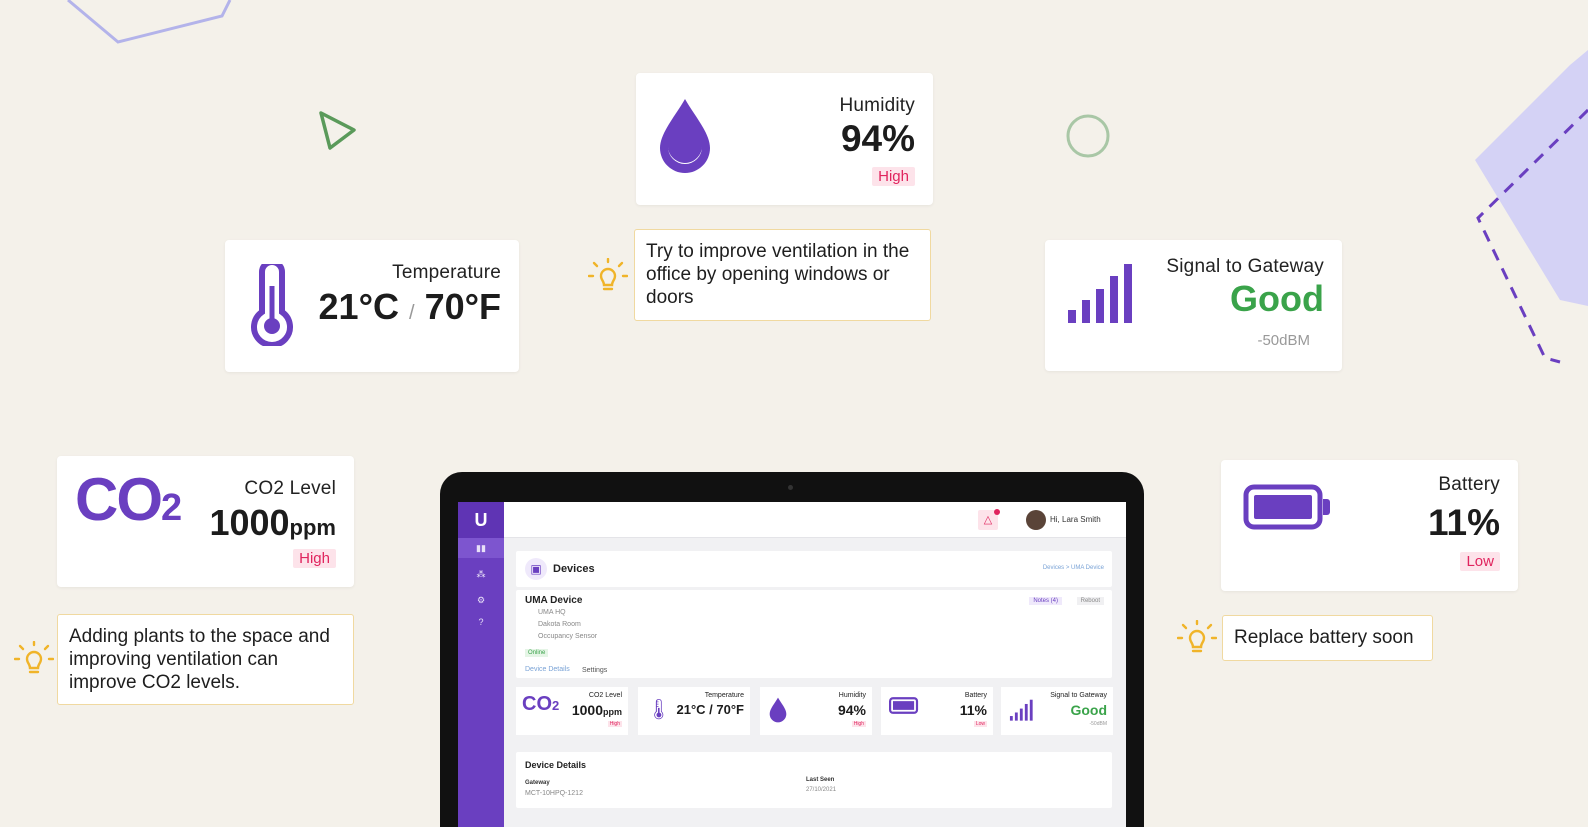  I want to click on battery-label: Battery, so click(1469, 484).